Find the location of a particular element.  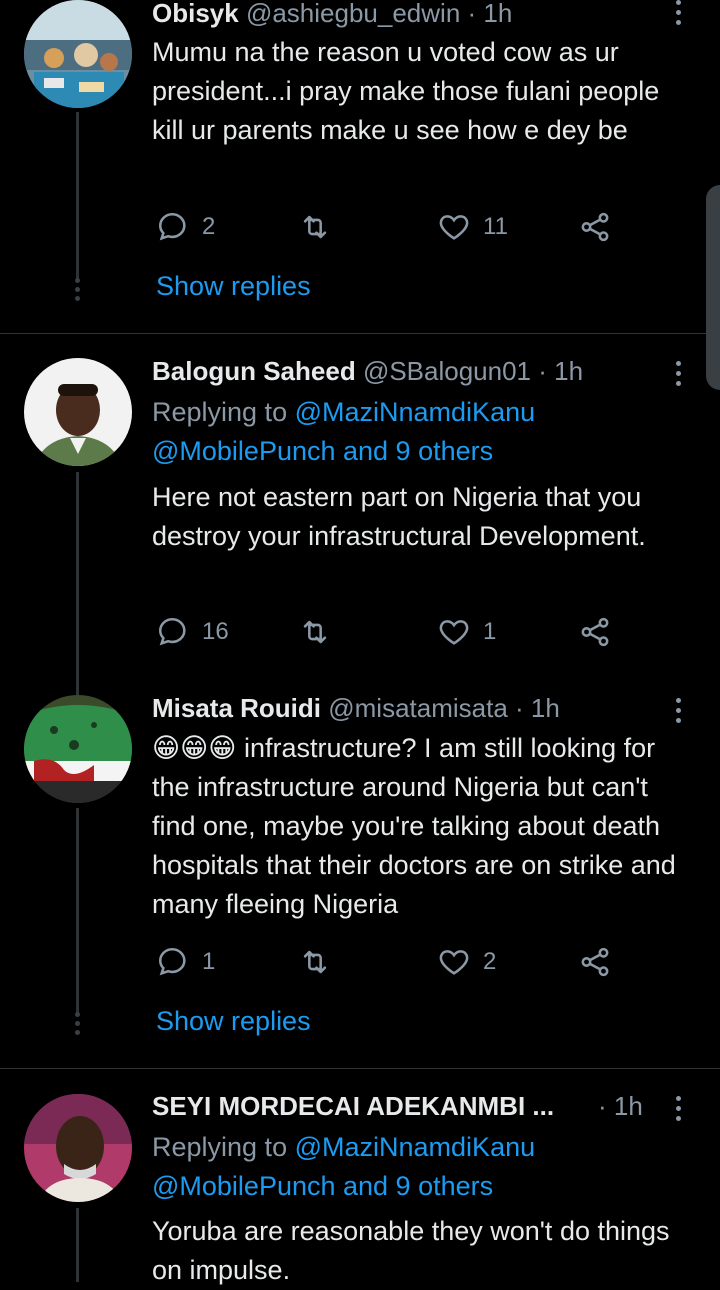

tweet-header-time: · 1h is located at coordinates (620, 1106).